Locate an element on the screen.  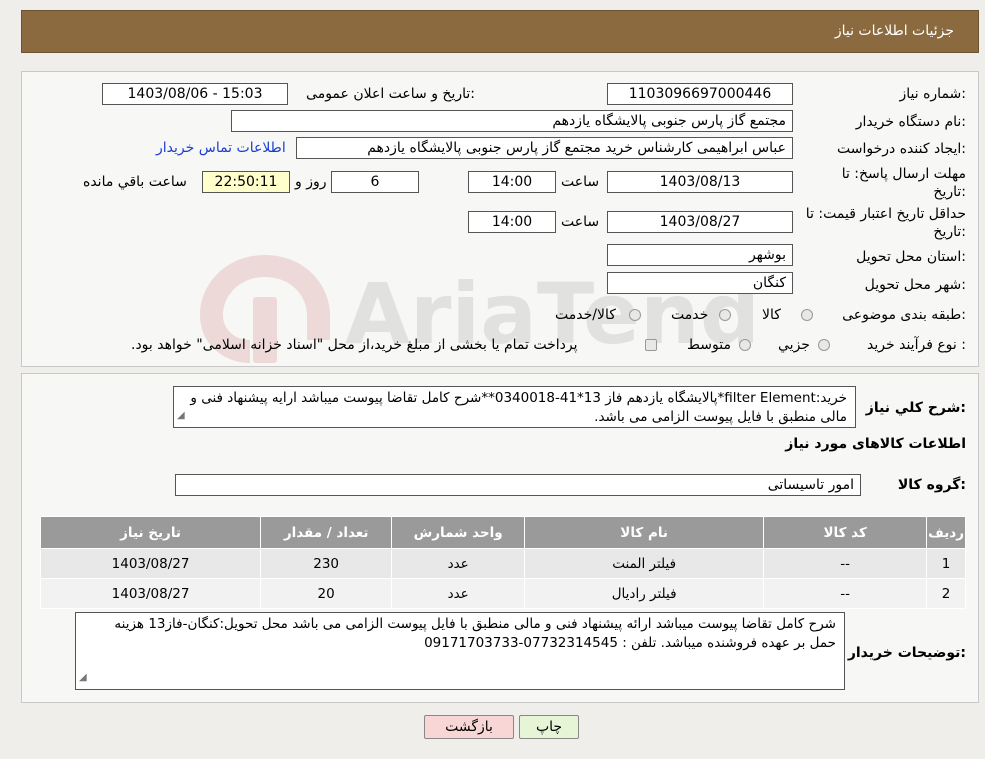
deadline-time-label: ساعت is located at coordinates (580, 182).